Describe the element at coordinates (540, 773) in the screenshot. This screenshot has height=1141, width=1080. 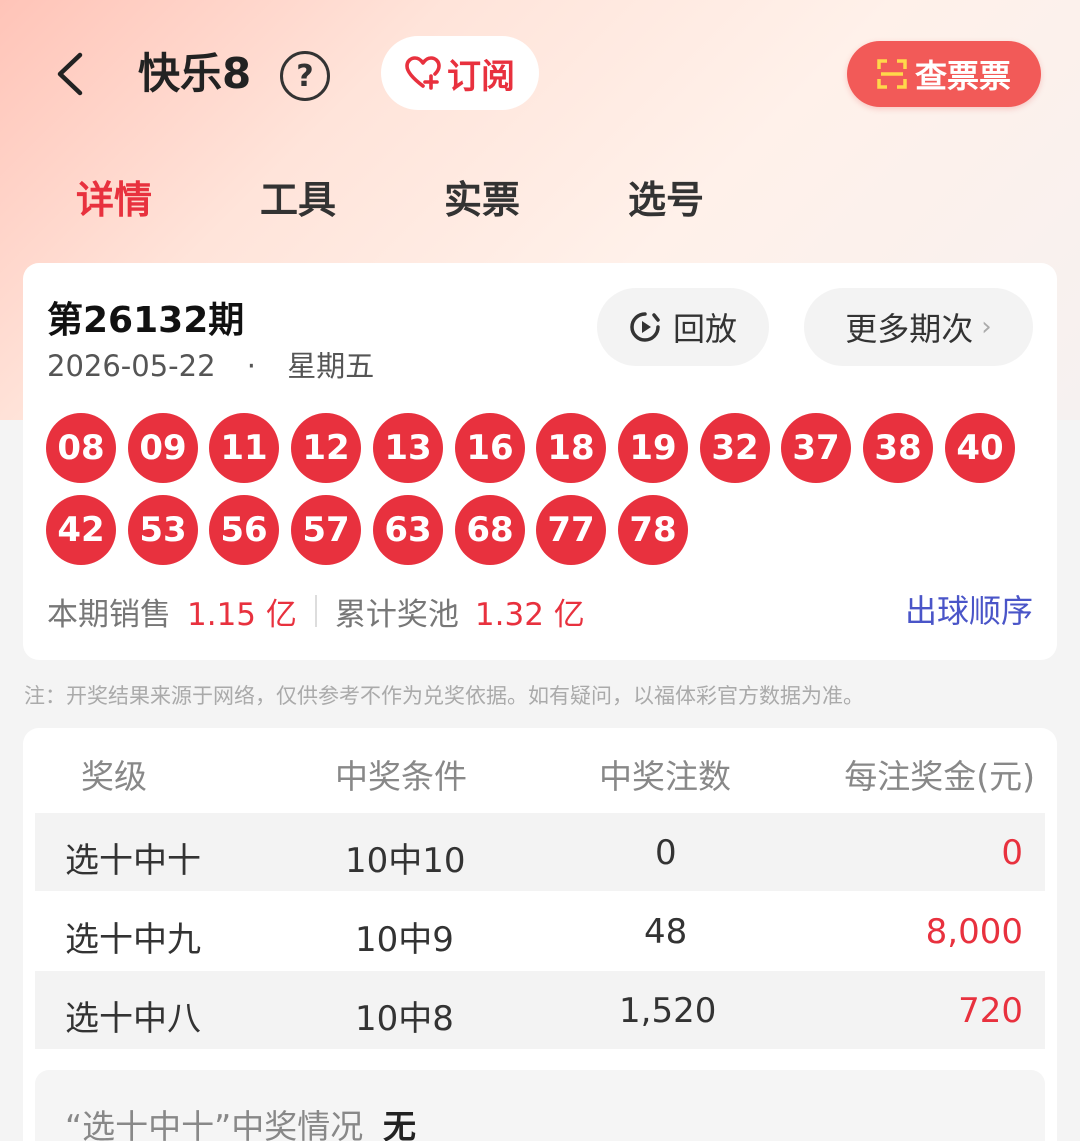
I see `prize-table-header: 奖级 中奖条件 中奖注数 每注奖金(元)` at that location.